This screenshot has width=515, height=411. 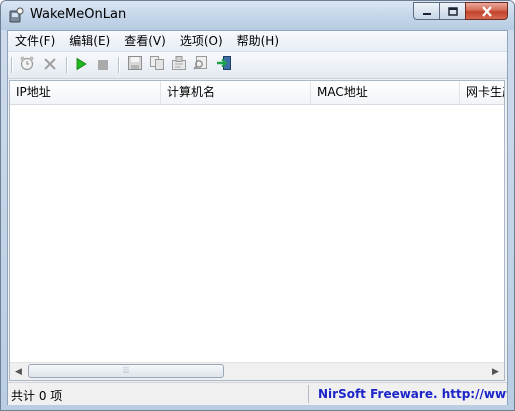 What do you see at coordinates (385, 92) in the screenshot?
I see `column-header-mac: MAC地址` at bounding box center [385, 92].